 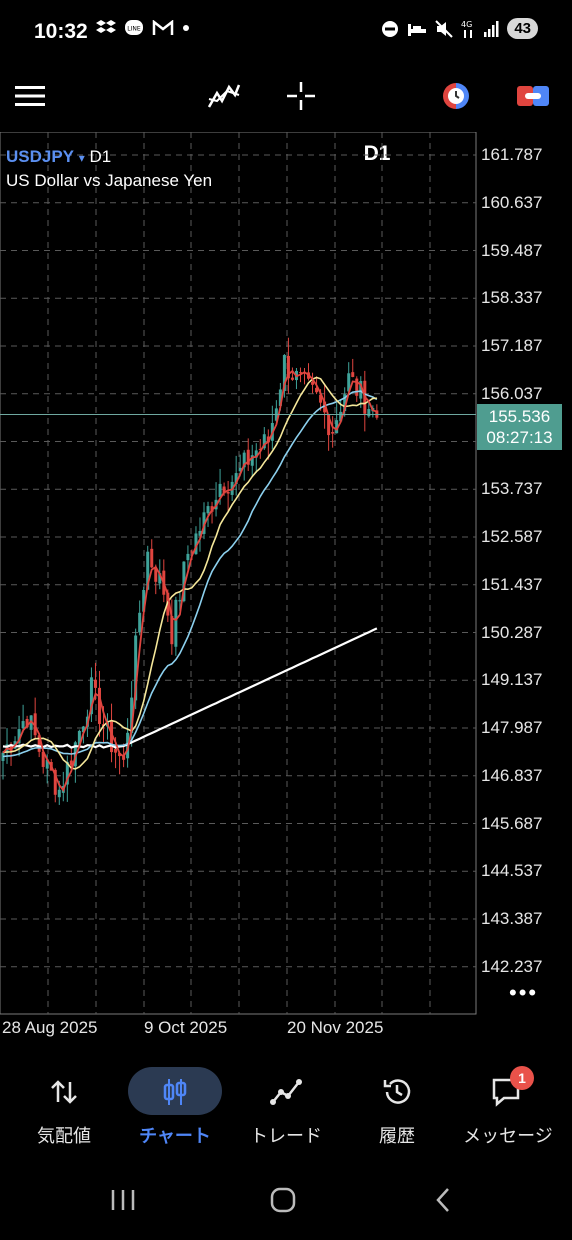 I want to click on tab-messages-label: メッセージ, so click(x=508, y=1136).